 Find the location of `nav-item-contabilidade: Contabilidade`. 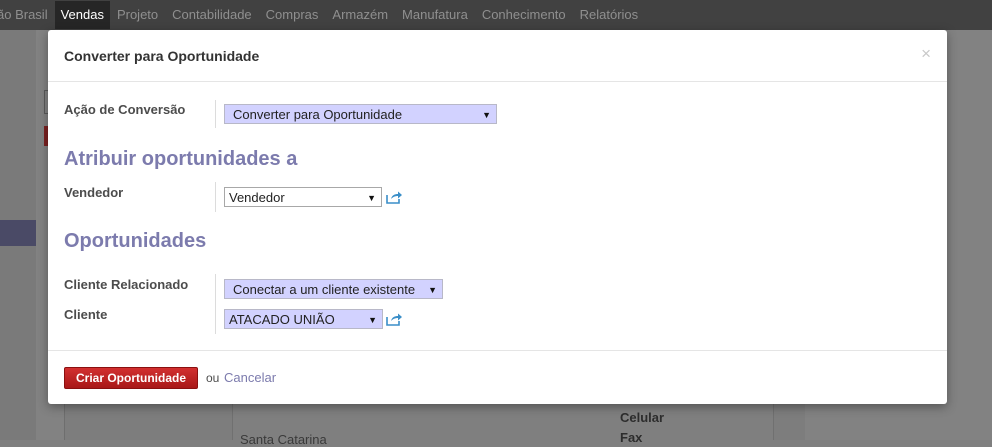

nav-item-contabilidade: Contabilidade is located at coordinates (212, 15).